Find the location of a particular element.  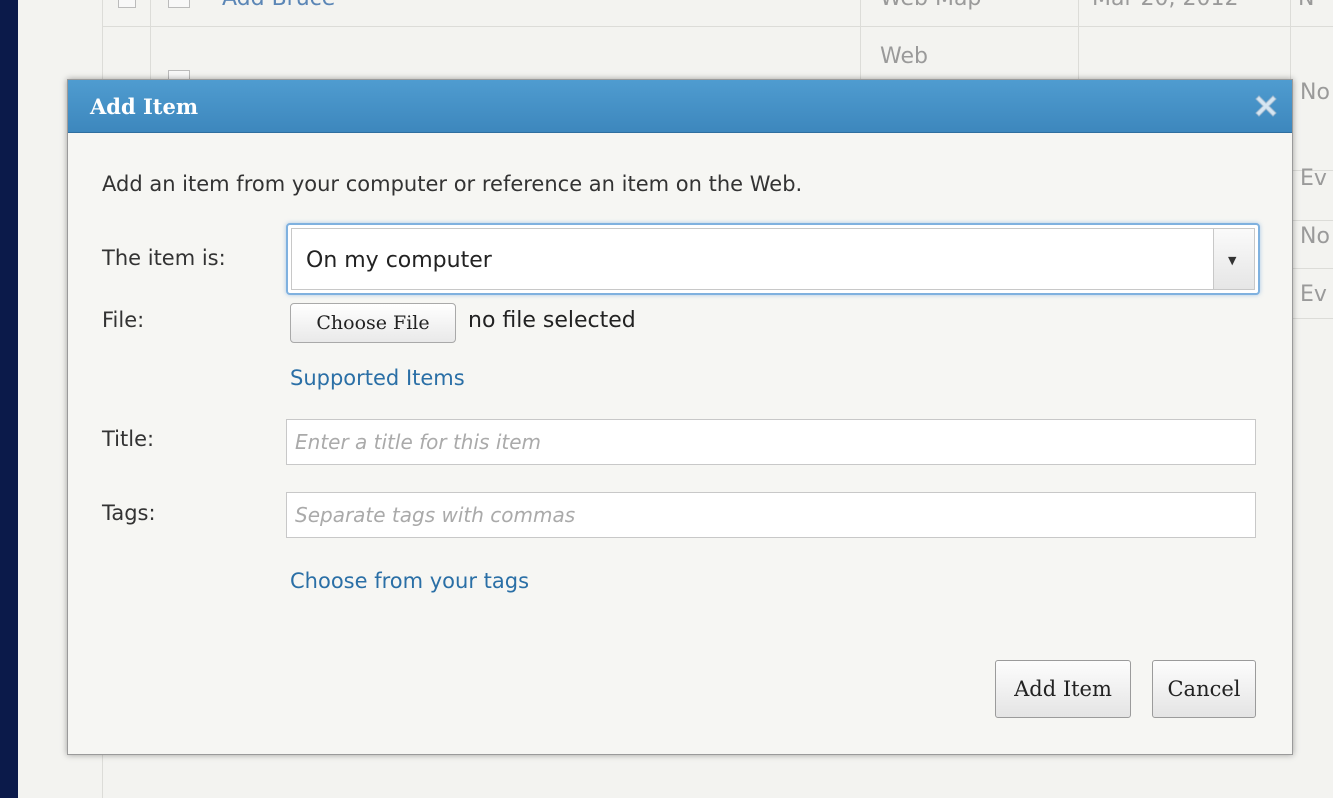

choose-tags-link: Choose from your tags is located at coordinates (409, 581).